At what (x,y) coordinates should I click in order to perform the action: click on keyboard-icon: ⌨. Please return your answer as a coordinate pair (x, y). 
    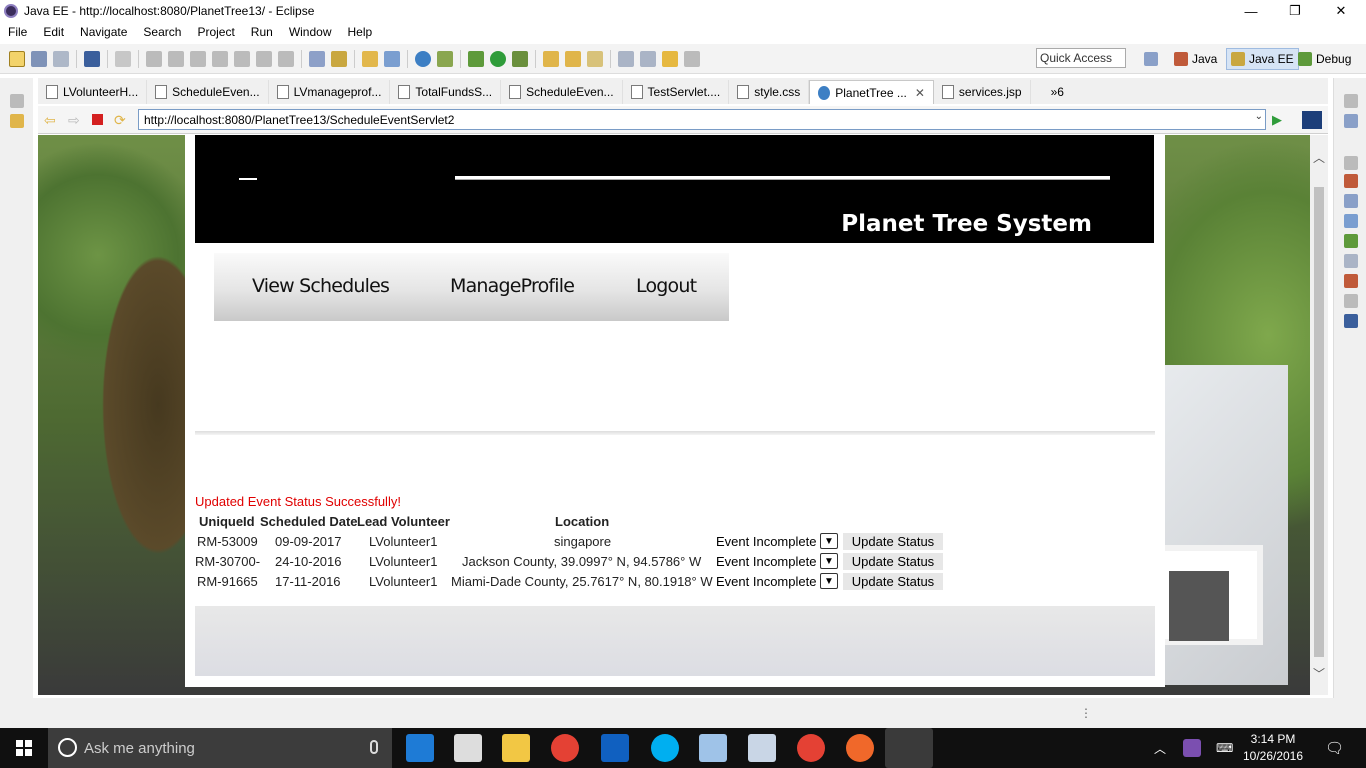
    Looking at the image, I should click on (1224, 748).